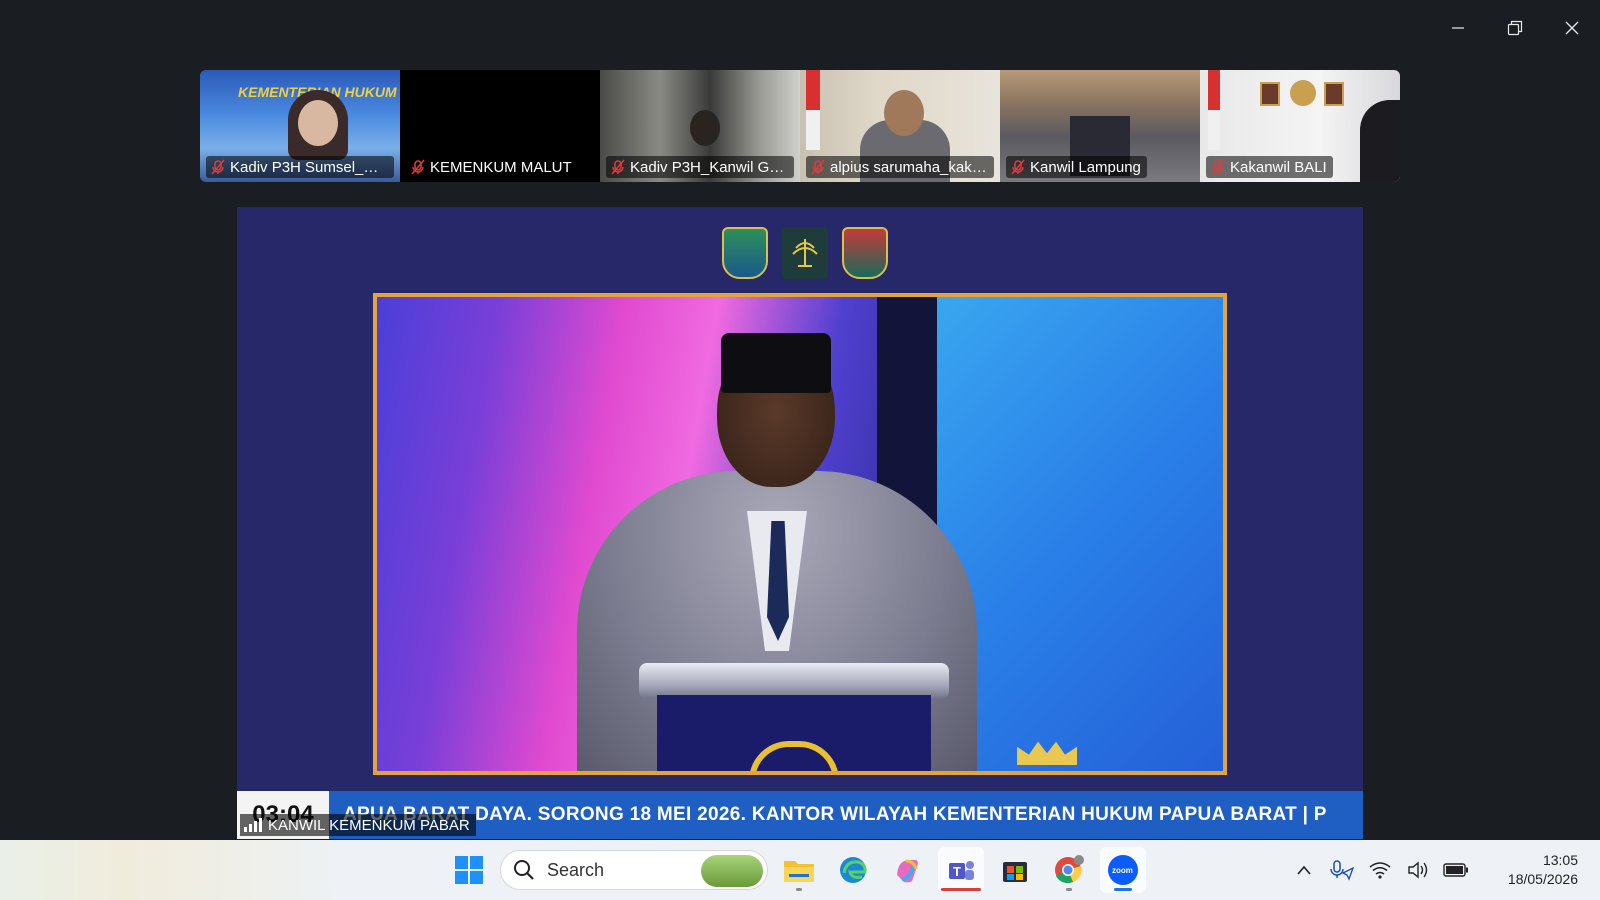  Describe the element at coordinates (1560, 860) in the screenshot. I see `clock-time: 13:05` at that location.